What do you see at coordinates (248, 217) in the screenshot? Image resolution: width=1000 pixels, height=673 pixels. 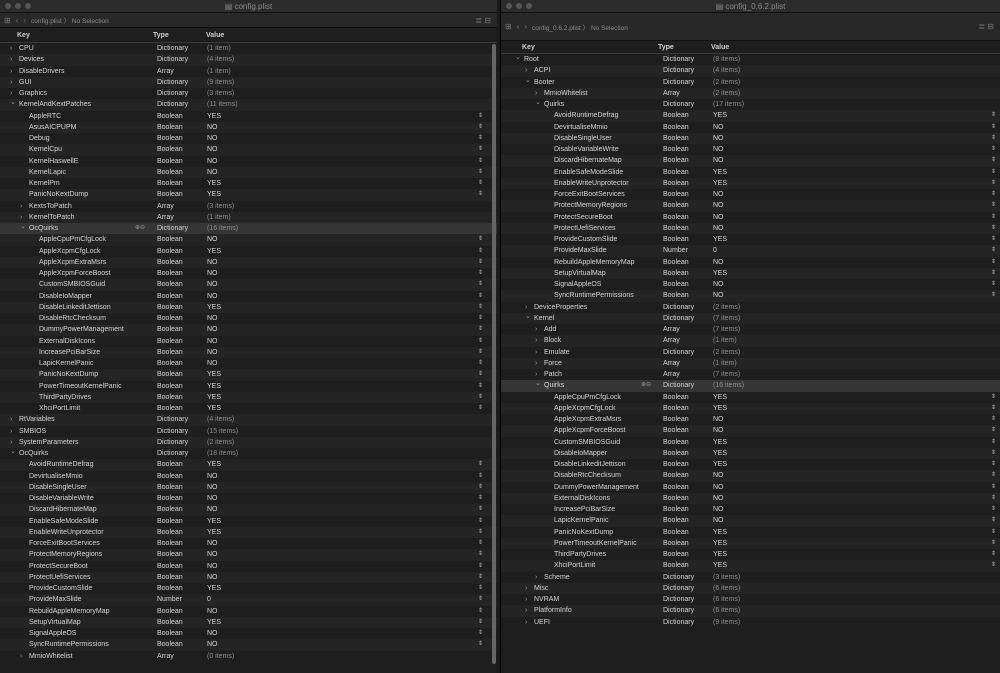 I see `table-row: › KernelToPatch Array (1 item)` at bounding box center [248, 217].